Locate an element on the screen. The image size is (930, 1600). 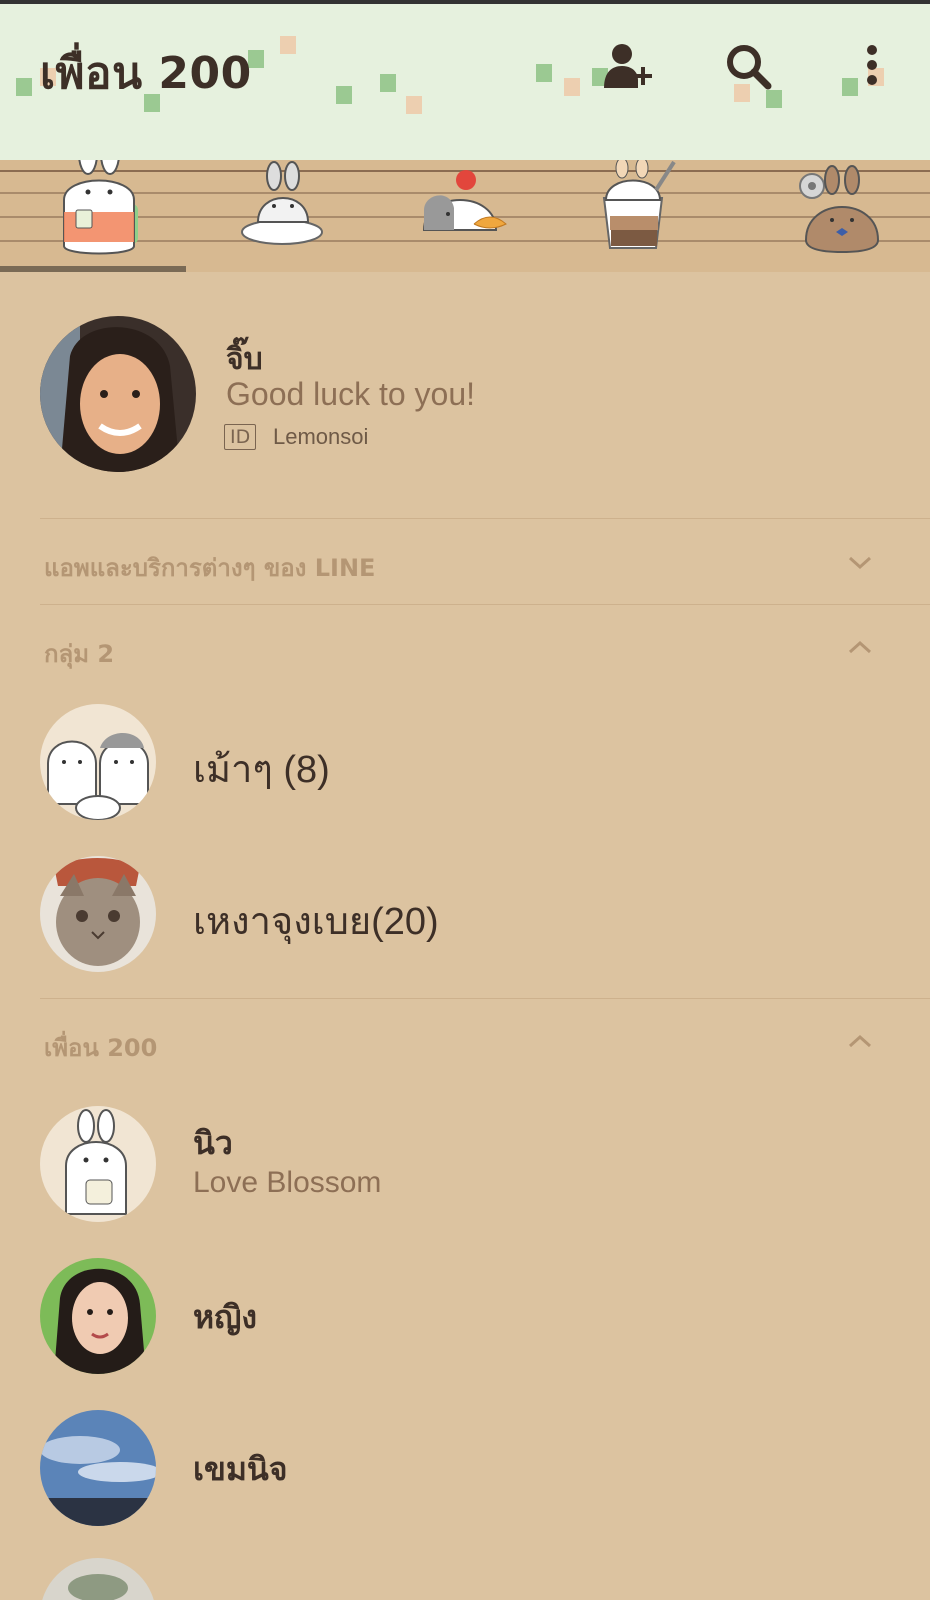
my-profile: จิ๊บ Good luck to you! ID Lemonsoi is located at coordinates (465, 395).